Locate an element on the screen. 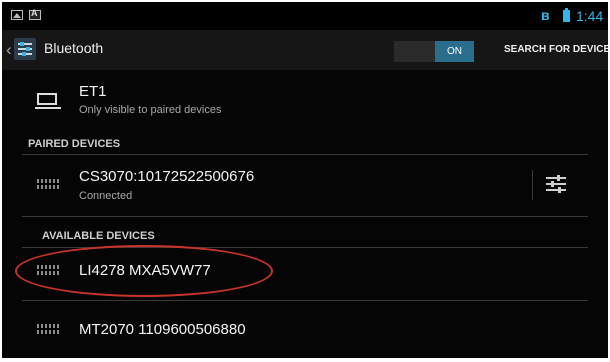 This screenshot has height=362, width=610. back-chevron-icon: ‹ is located at coordinates (9, 50).